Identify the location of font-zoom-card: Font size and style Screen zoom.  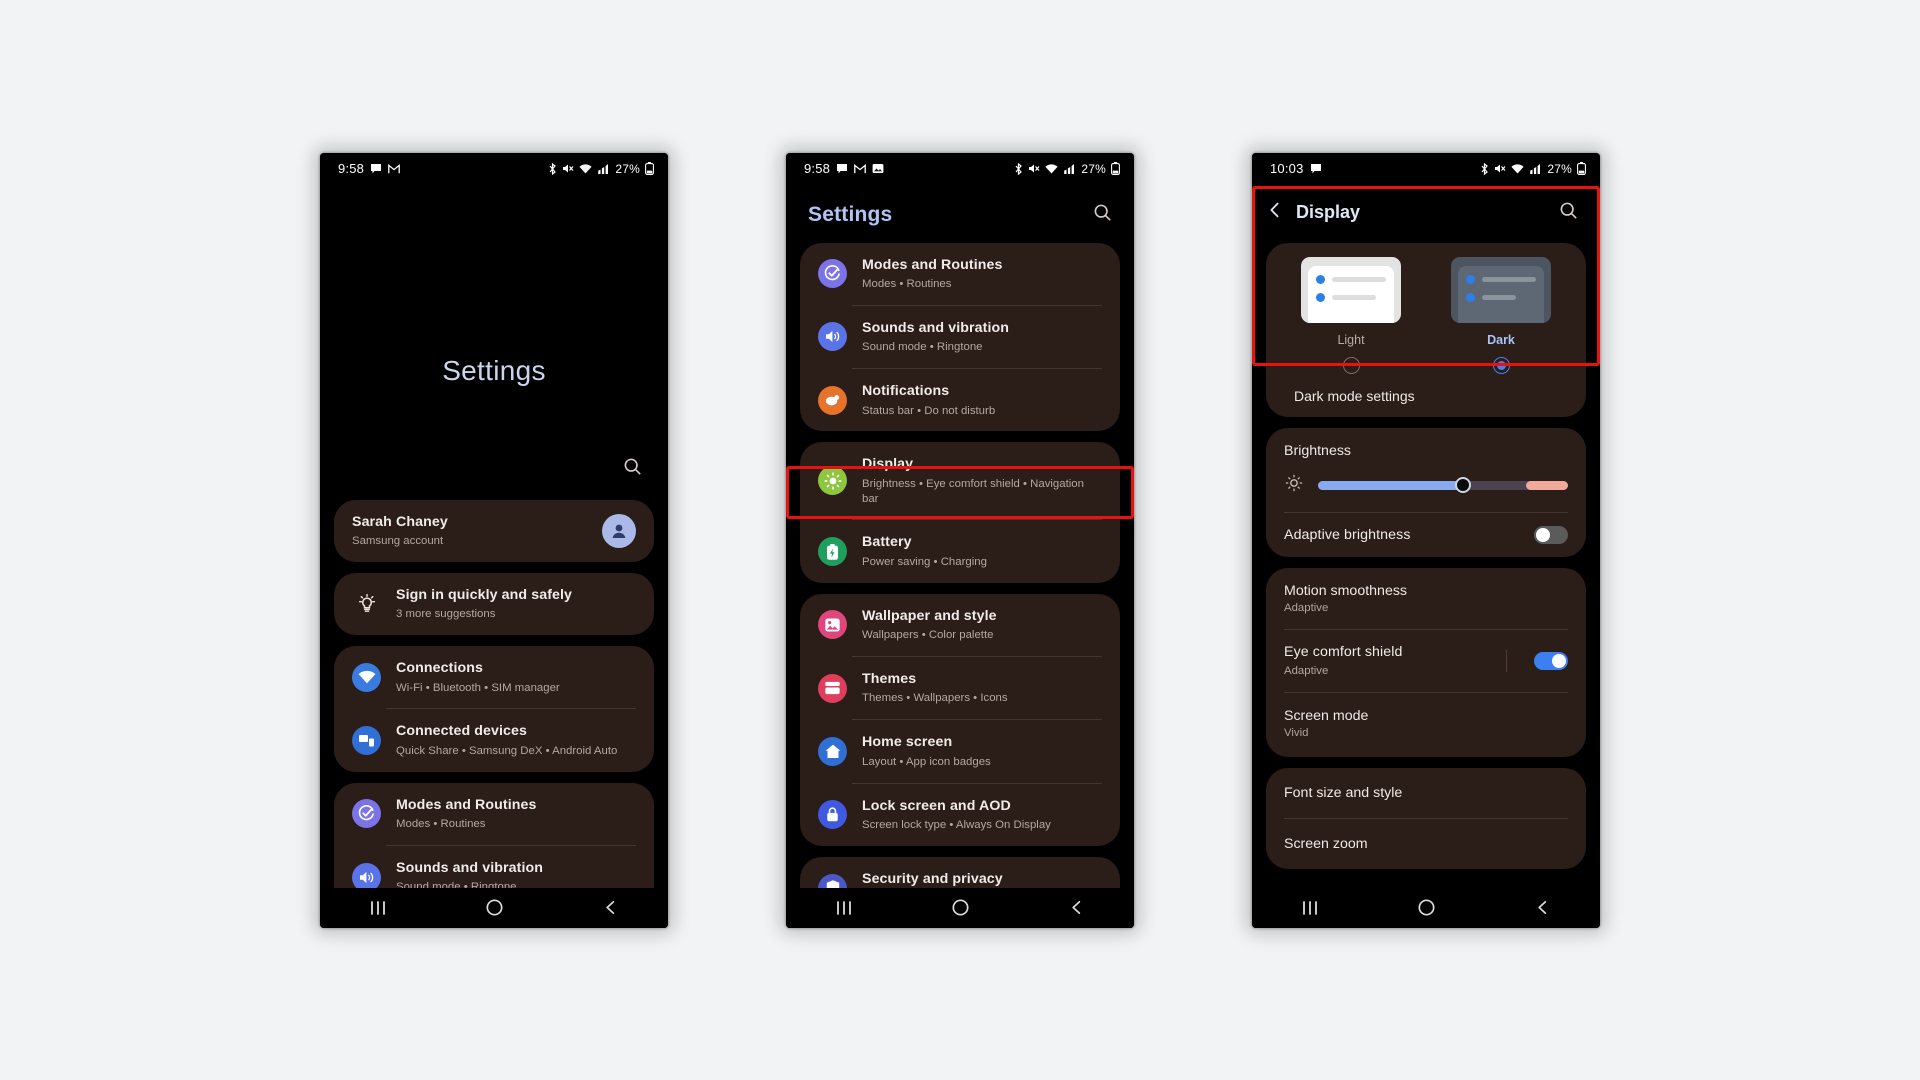
(1426, 819).